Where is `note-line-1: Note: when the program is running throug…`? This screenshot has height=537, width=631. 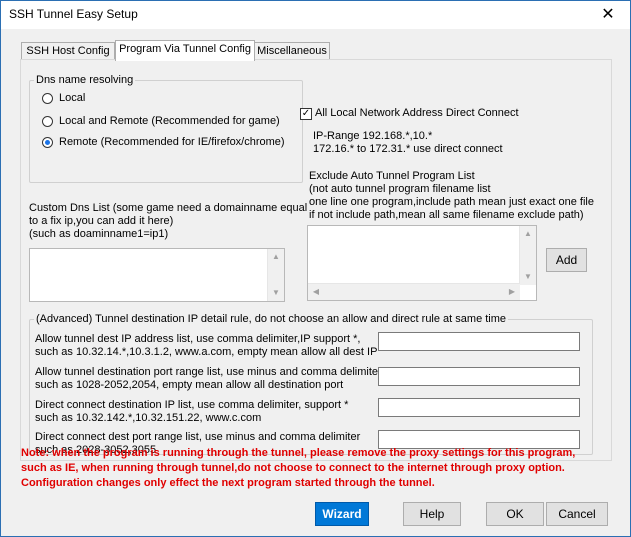
note-line-1: Note: when the program is running throug… is located at coordinates (298, 453).